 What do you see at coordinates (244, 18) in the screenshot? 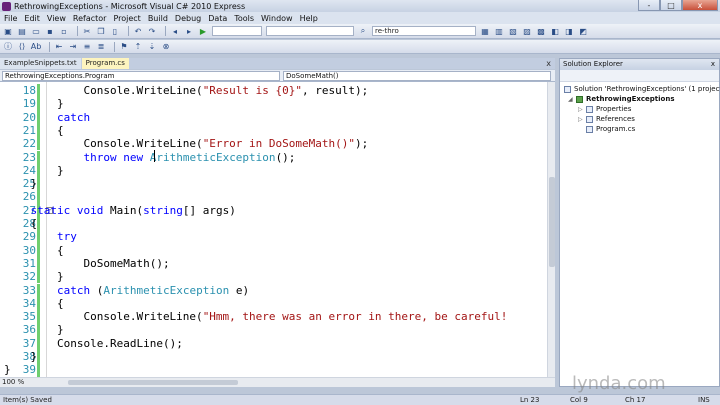
I see `menu-tools: Tools` at bounding box center [244, 18].